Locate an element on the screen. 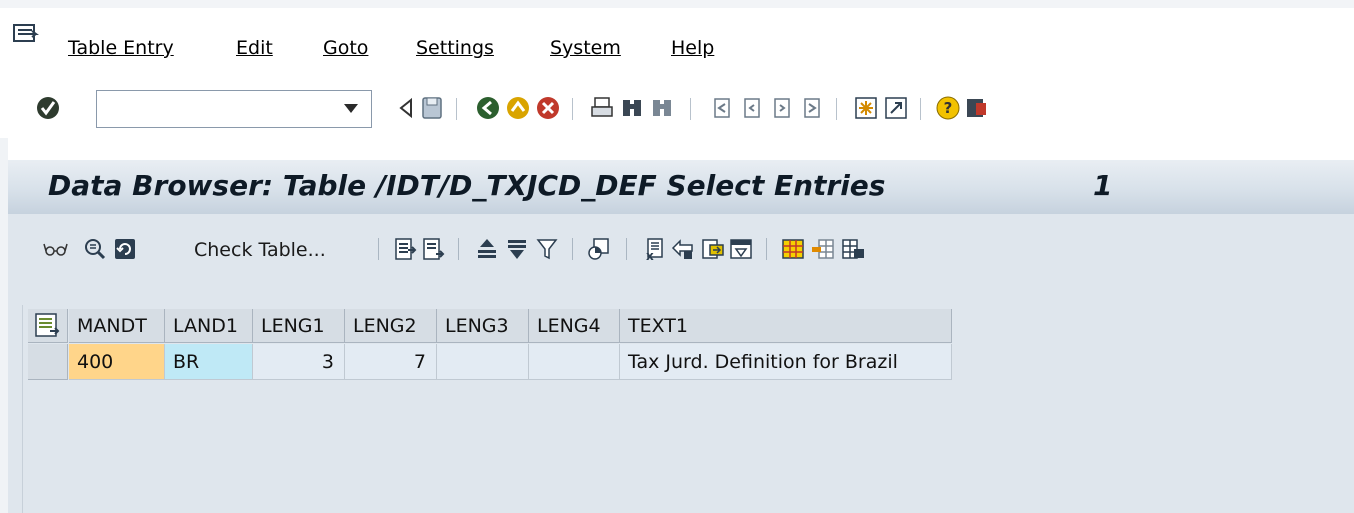  spreadsheet-icon is located at coordinates (793, 249).